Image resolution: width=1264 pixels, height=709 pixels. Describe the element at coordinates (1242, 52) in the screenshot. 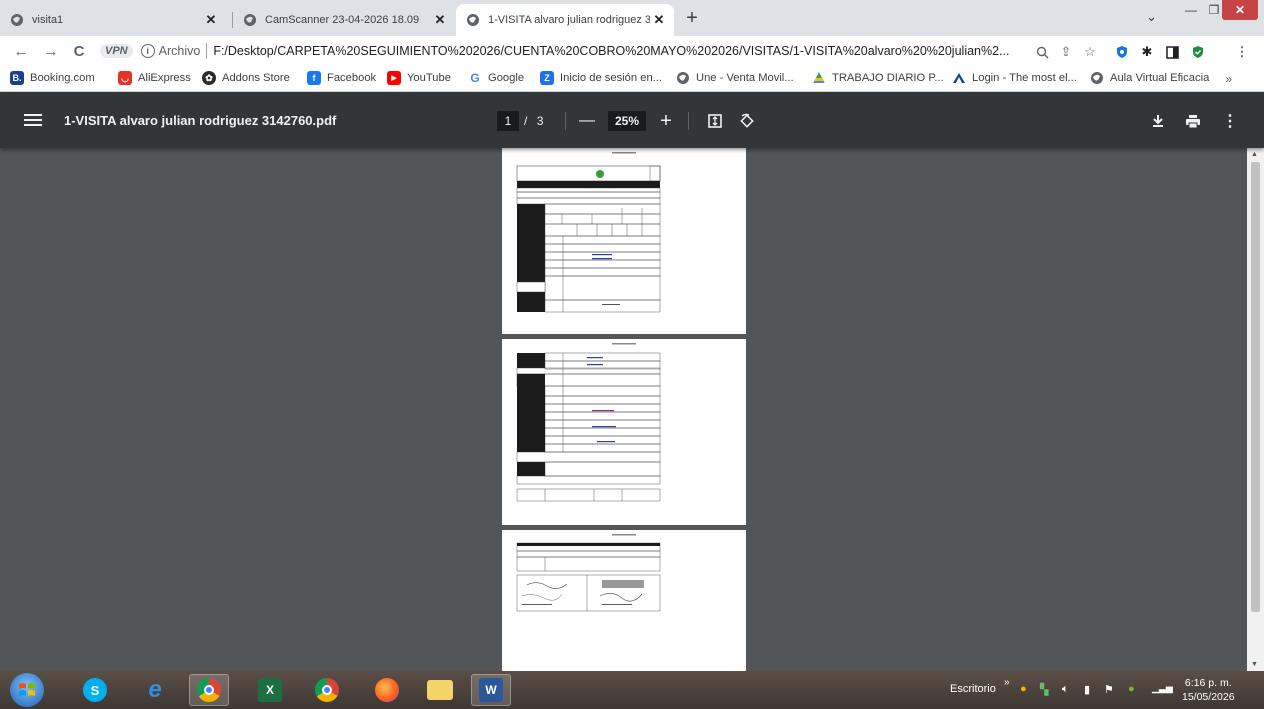

I see `menu-kebab-icon: ⋮` at that location.